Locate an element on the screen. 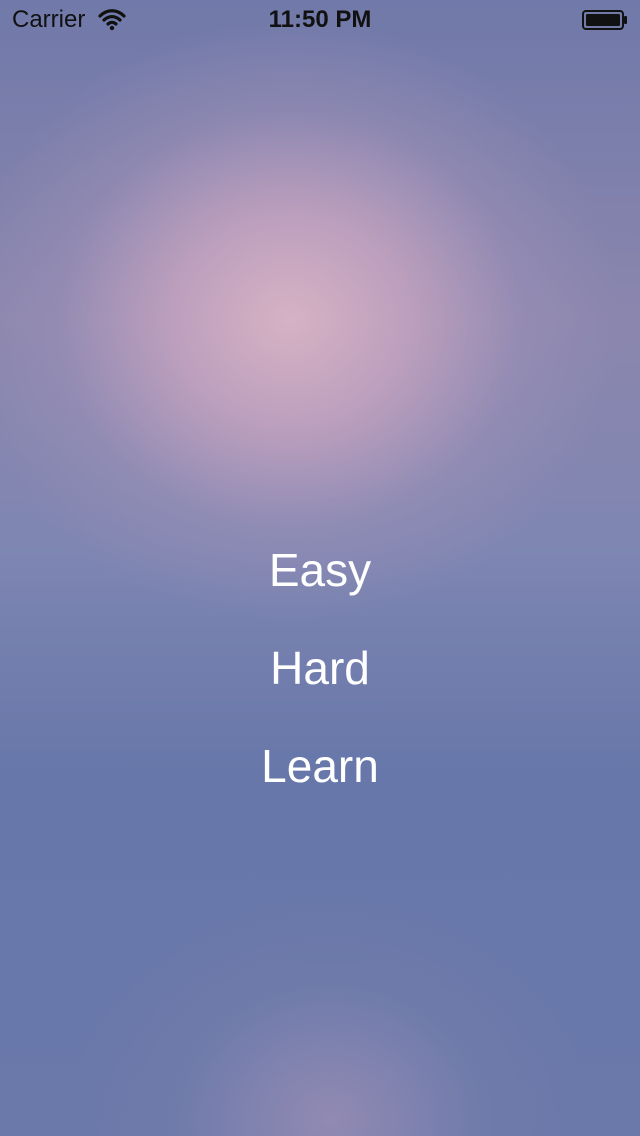 This screenshot has width=640, height=1136. menu-item-hard: Hard is located at coordinates (320, 677).